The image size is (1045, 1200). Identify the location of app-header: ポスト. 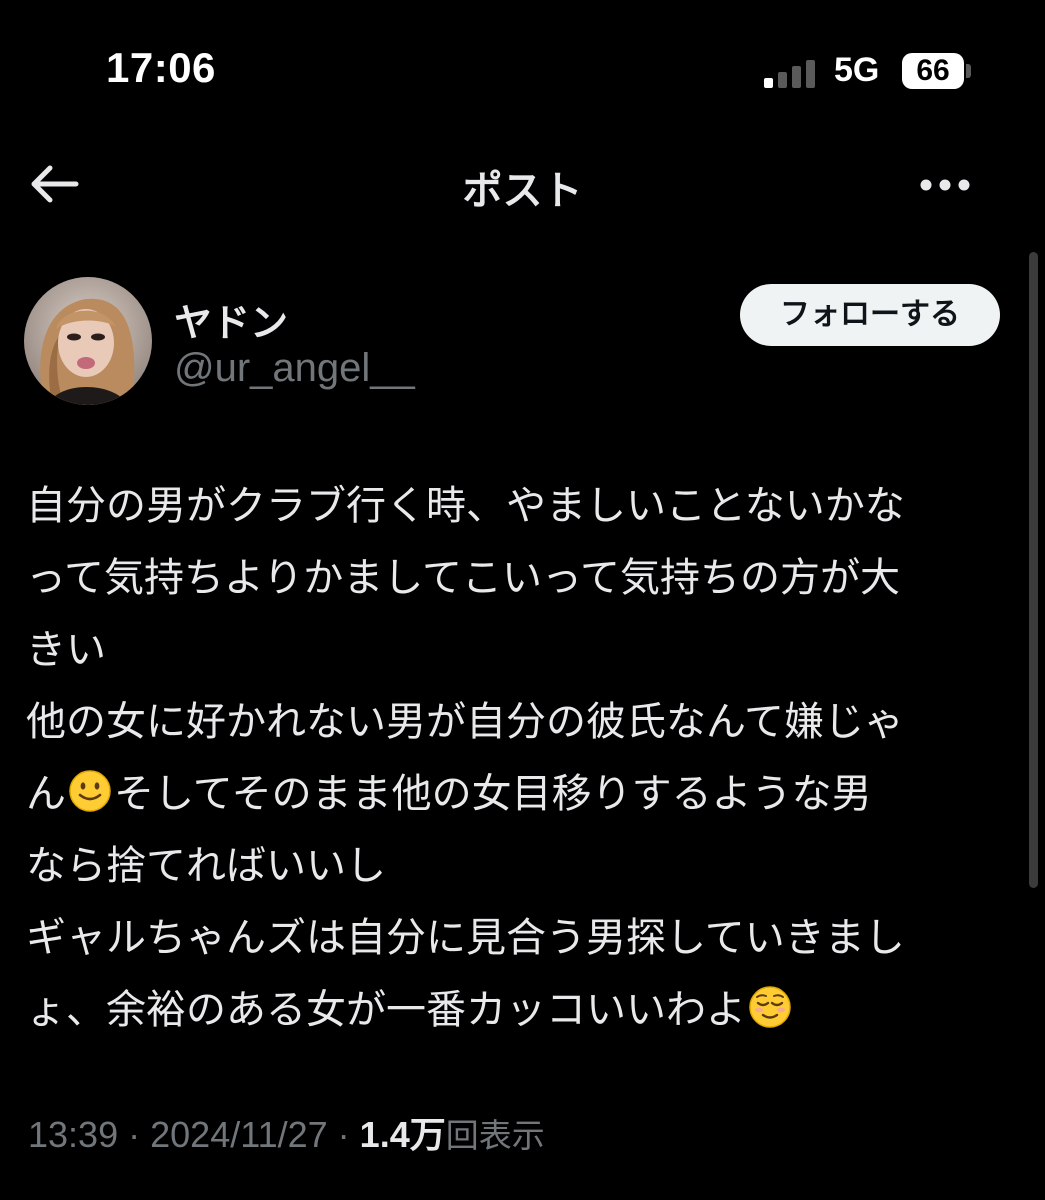
(522, 182).